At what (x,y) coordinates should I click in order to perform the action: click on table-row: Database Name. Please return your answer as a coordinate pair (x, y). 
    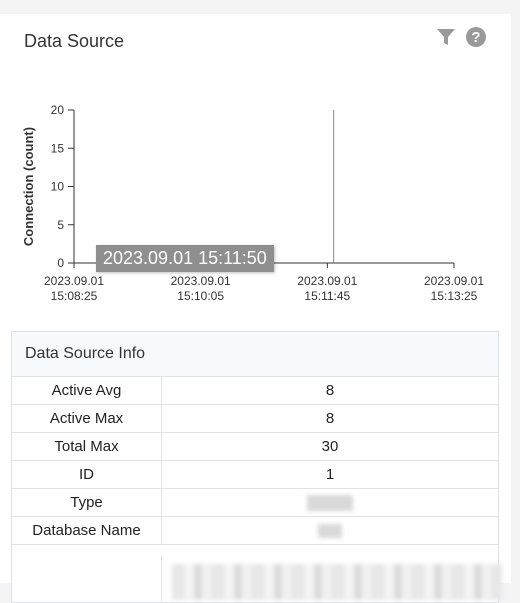
    Looking at the image, I should click on (255, 530).